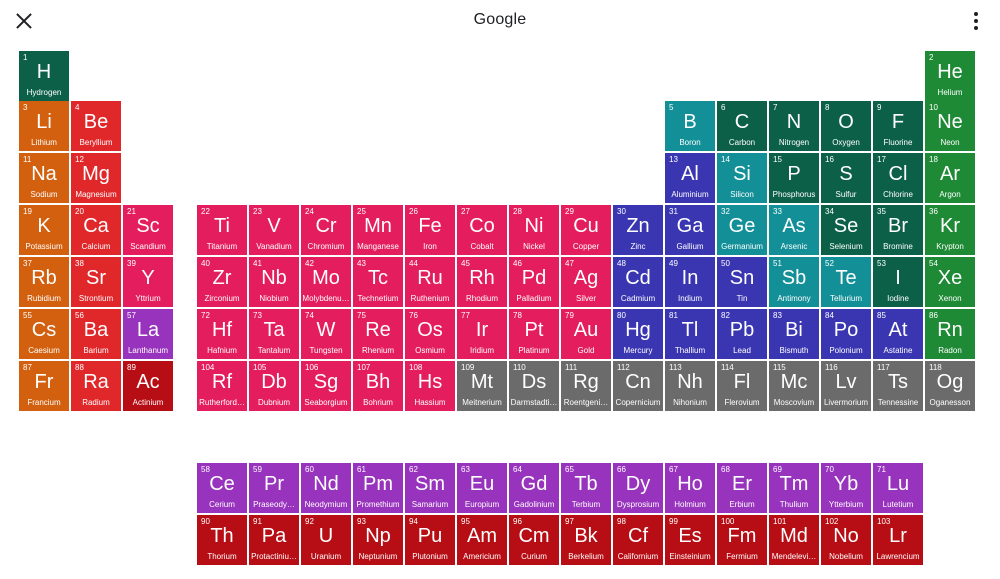 The height and width of the screenshot is (579, 1000). I want to click on element-tile-nihonium: 113 Nh Nihonium, so click(690, 386).